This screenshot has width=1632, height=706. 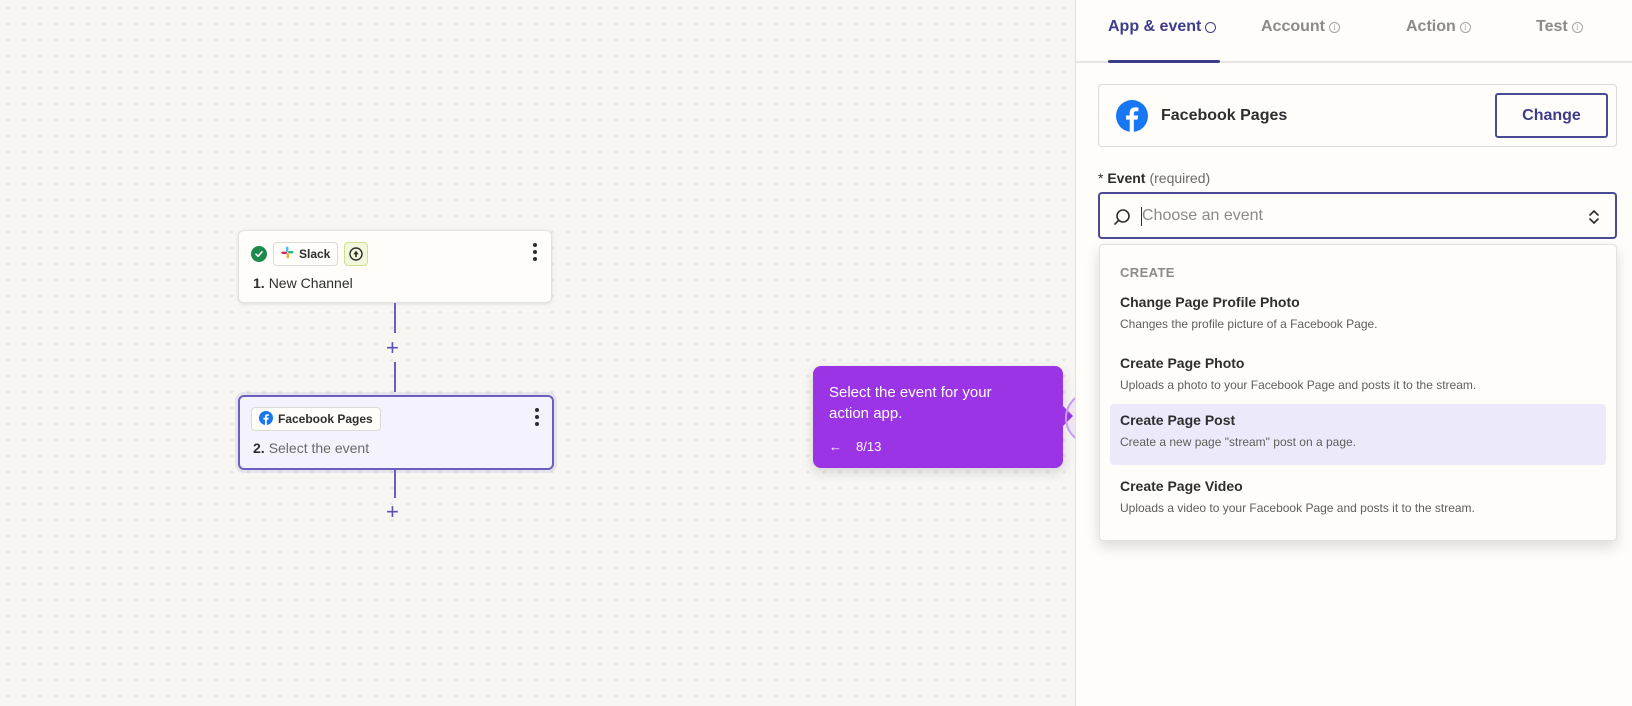 What do you see at coordinates (1154, 178) in the screenshot?
I see `event-field-label: * Event (required)` at bounding box center [1154, 178].